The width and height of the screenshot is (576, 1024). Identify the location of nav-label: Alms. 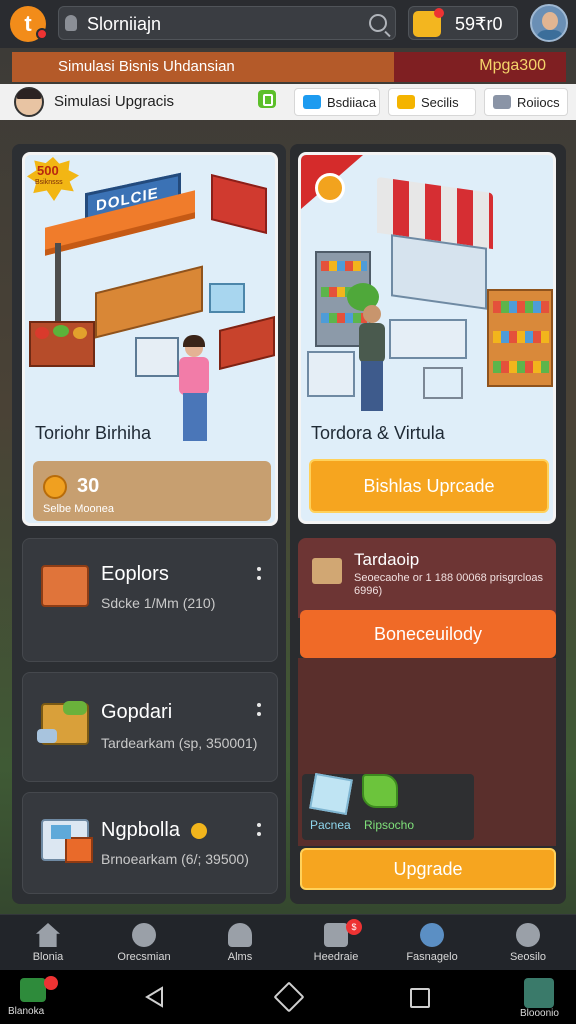
(240, 957).